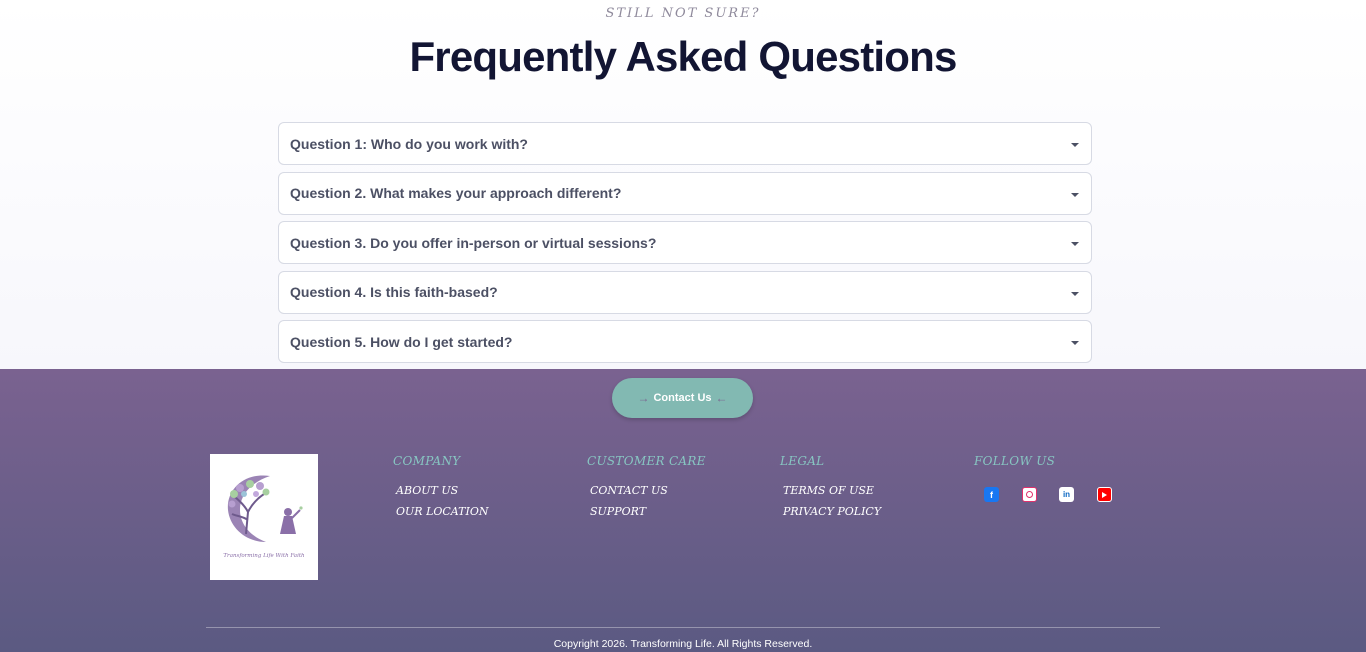  What do you see at coordinates (721, 398) in the screenshot?
I see `arrow-left-icon: ←` at bounding box center [721, 398].